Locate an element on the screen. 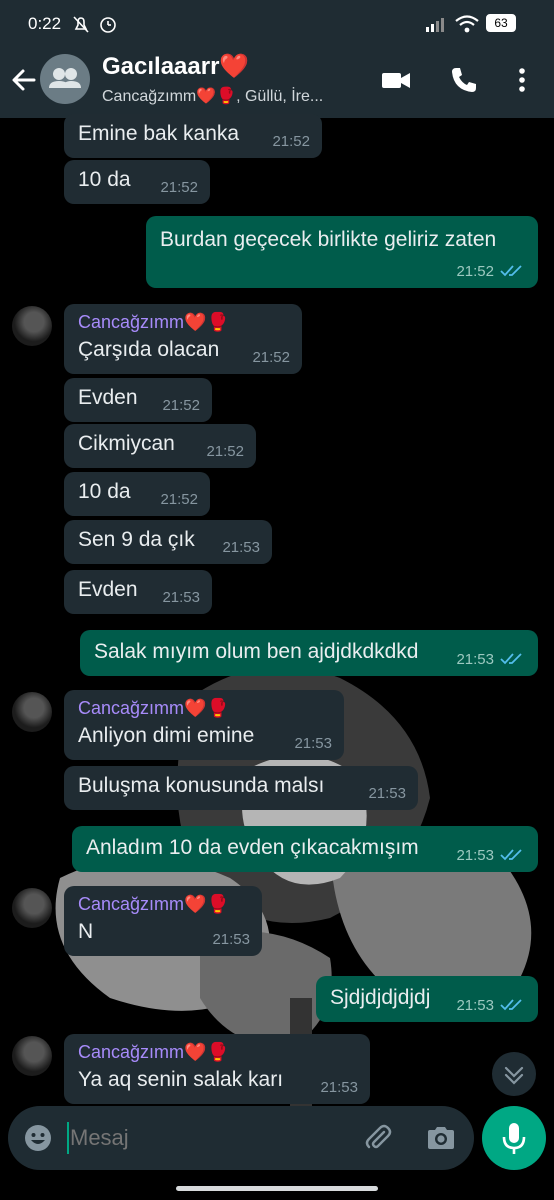 The height and width of the screenshot is (1200, 554). camera-icon is located at coordinates (441, 1138).